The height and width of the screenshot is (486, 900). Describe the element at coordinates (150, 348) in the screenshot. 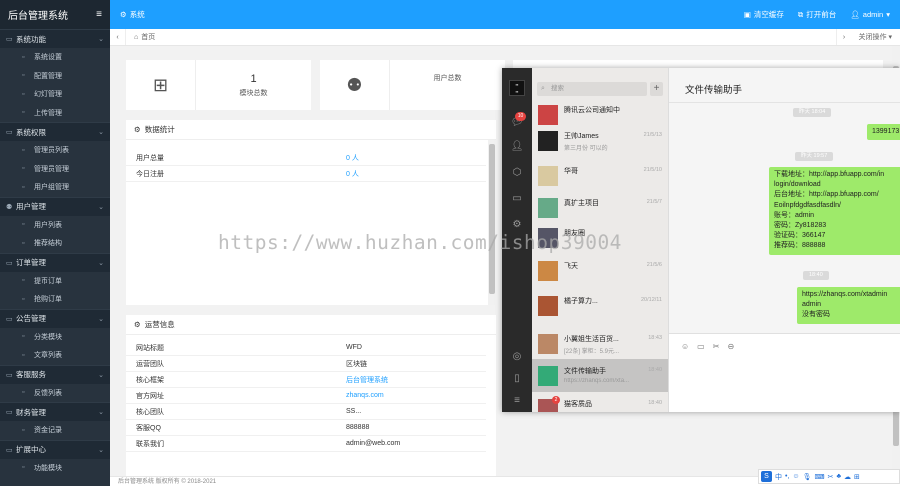

I see `row-key: 网站标题` at that location.